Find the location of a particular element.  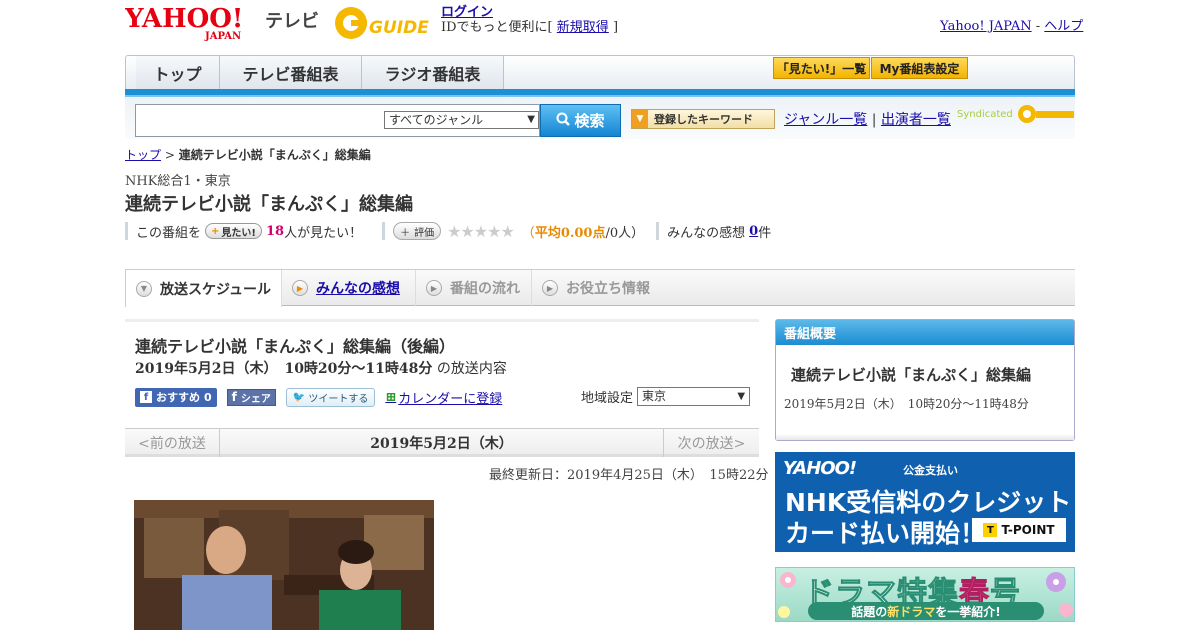

breadcrumb-top-link: トップ is located at coordinates (143, 155).